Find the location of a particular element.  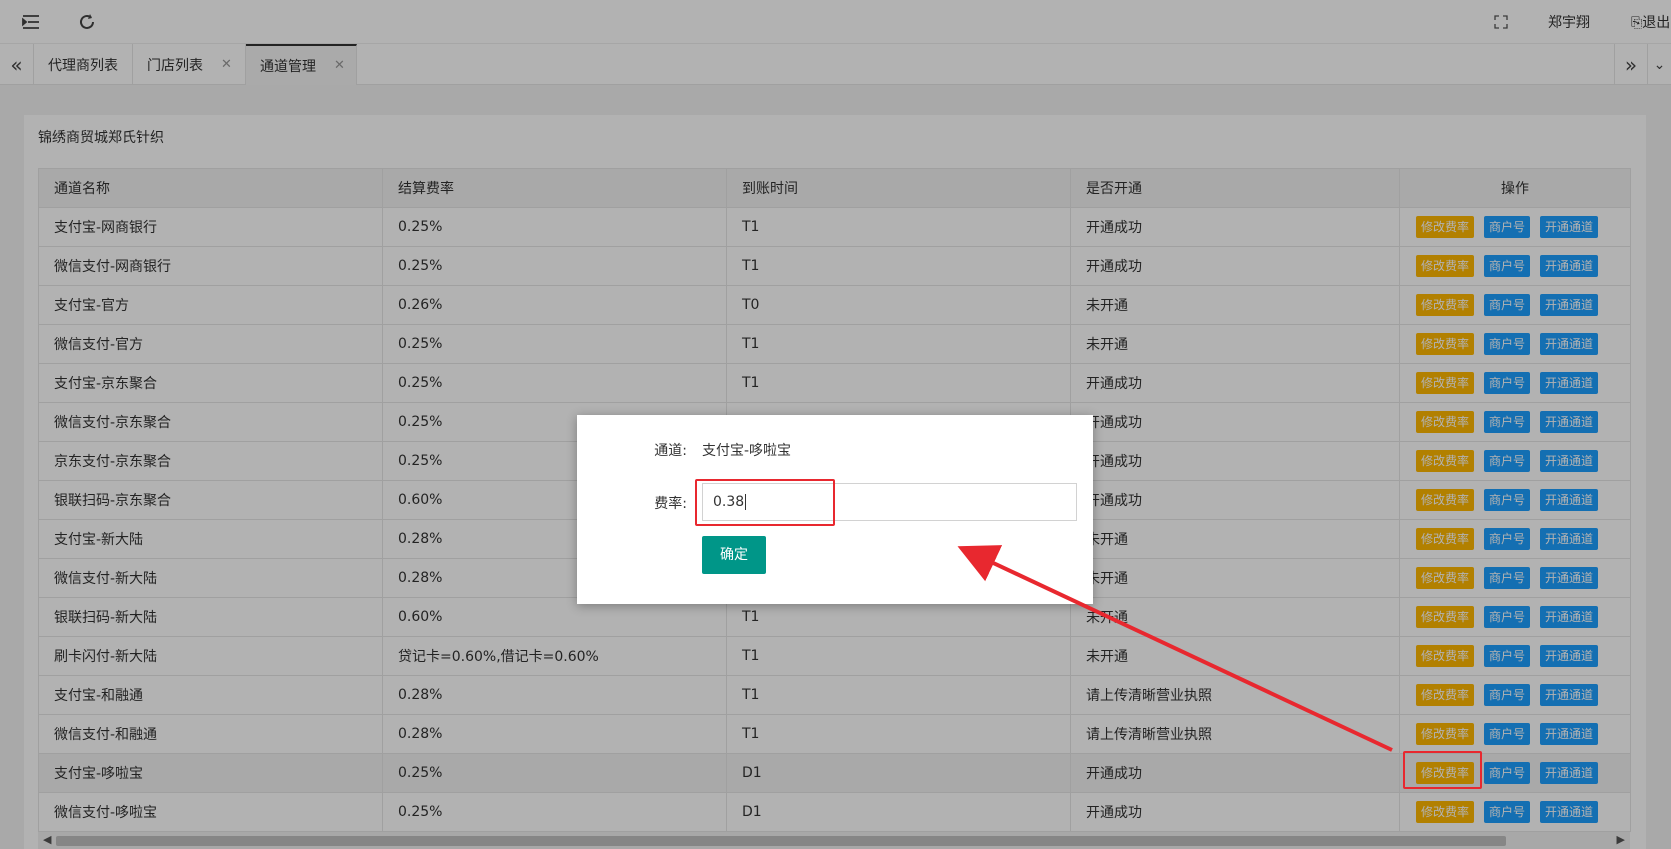

channel-value: 支付宝-哆啦宝 is located at coordinates (747, 451).